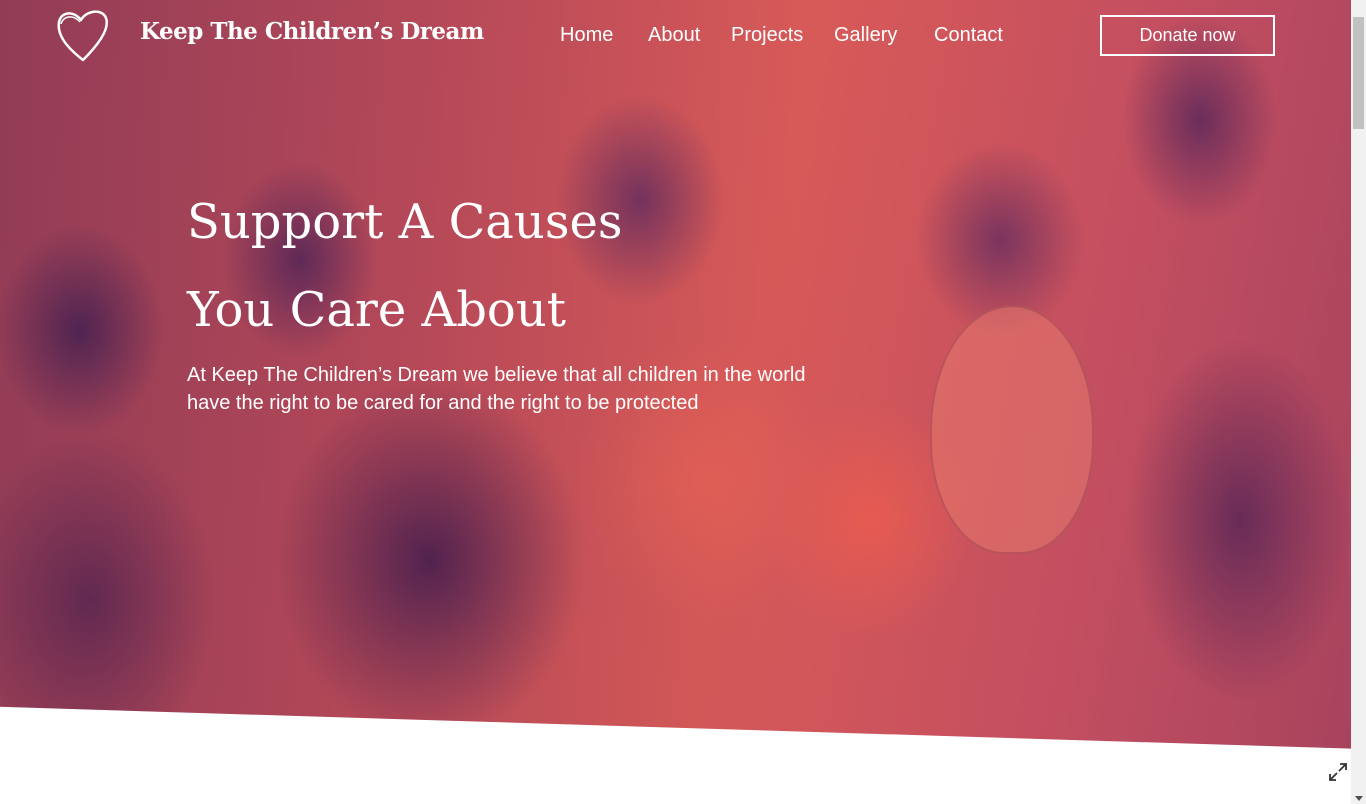 The width and height of the screenshot is (1366, 804). Describe the element at coordinates (1359, 798) in the screenshot. I see `scroll-down-arrow-icon` at that location.